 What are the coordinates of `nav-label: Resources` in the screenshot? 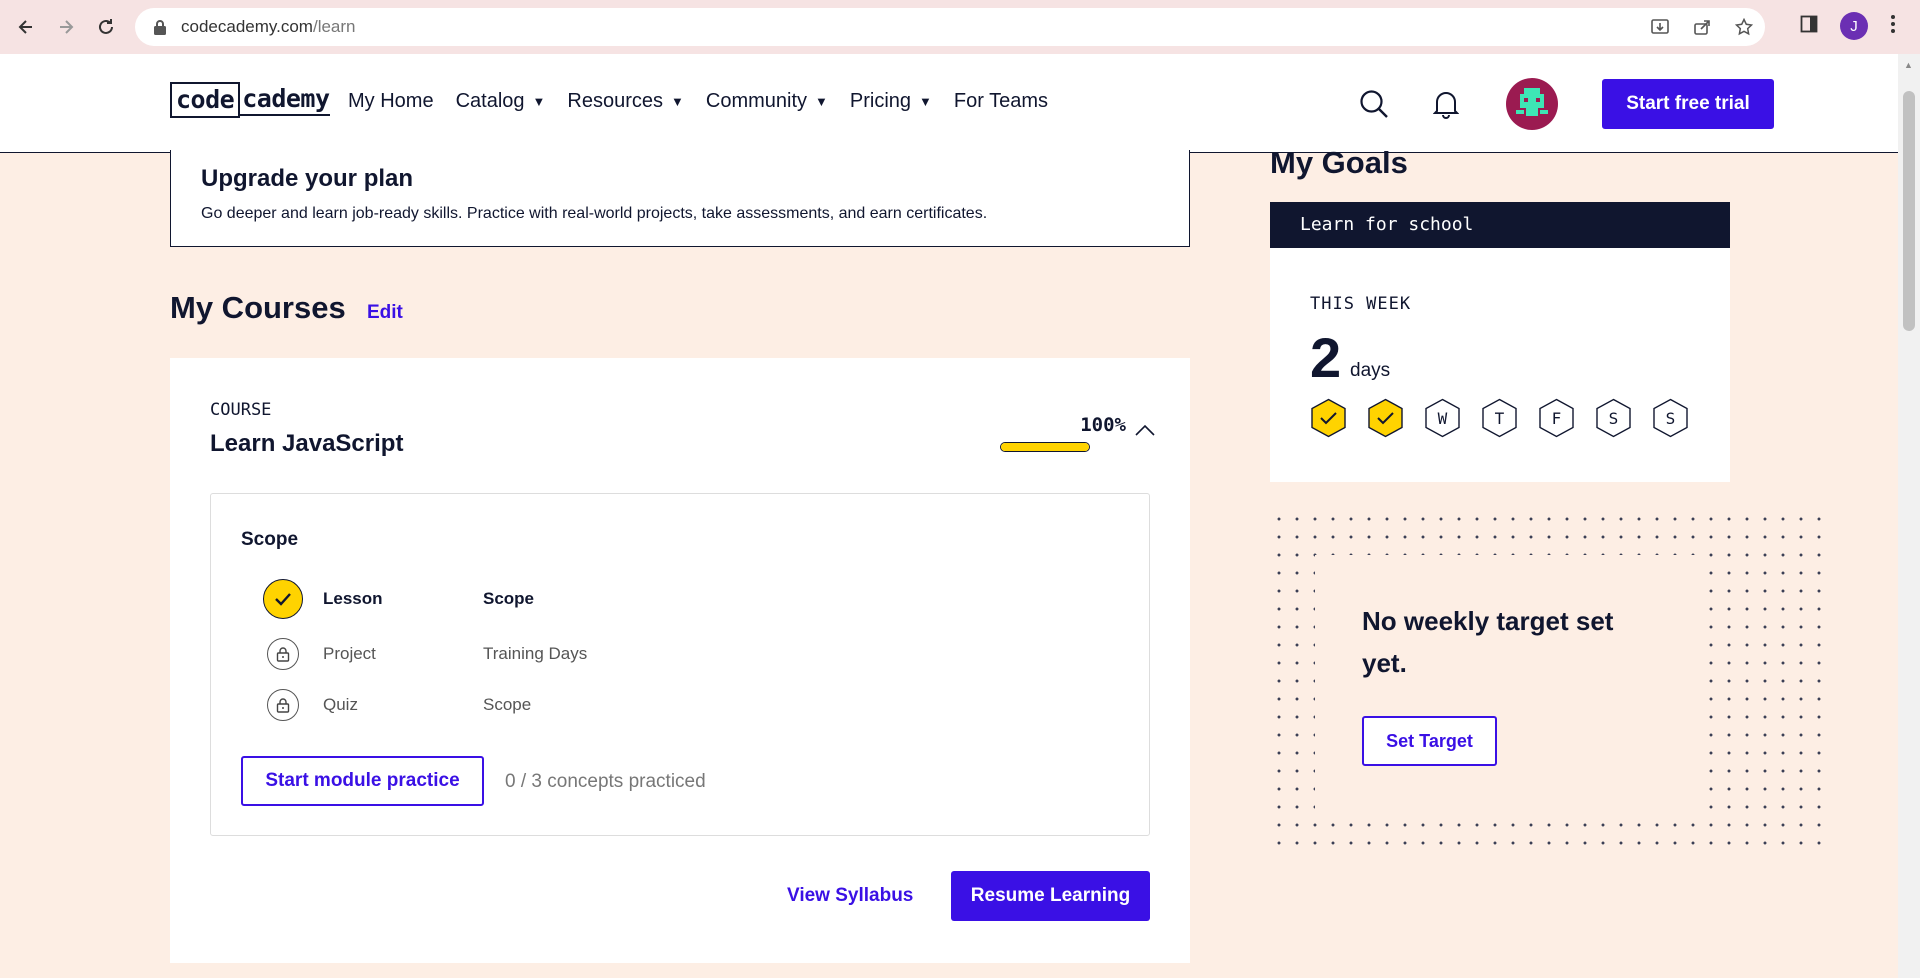 It's located at (615, 101).